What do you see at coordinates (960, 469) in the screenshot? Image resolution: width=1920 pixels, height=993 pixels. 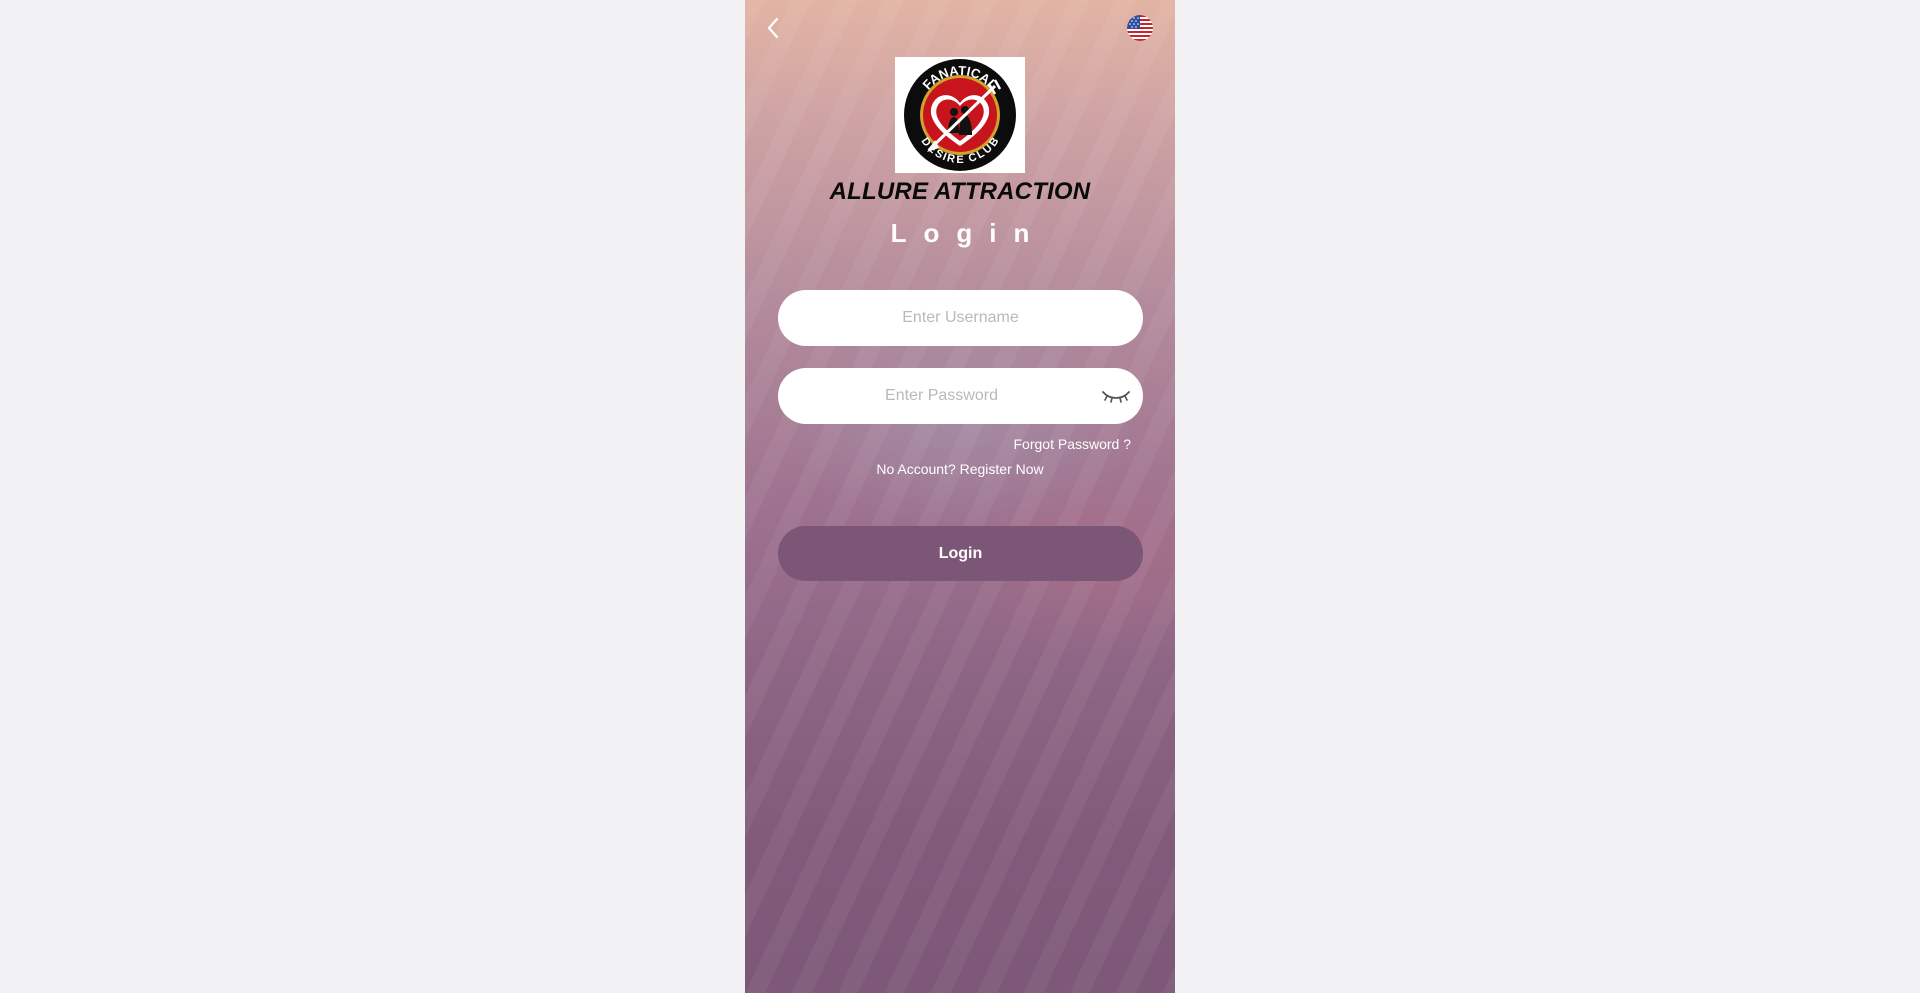 I see `register-link: No Account? Register Now` at bounding box center [960, 469].